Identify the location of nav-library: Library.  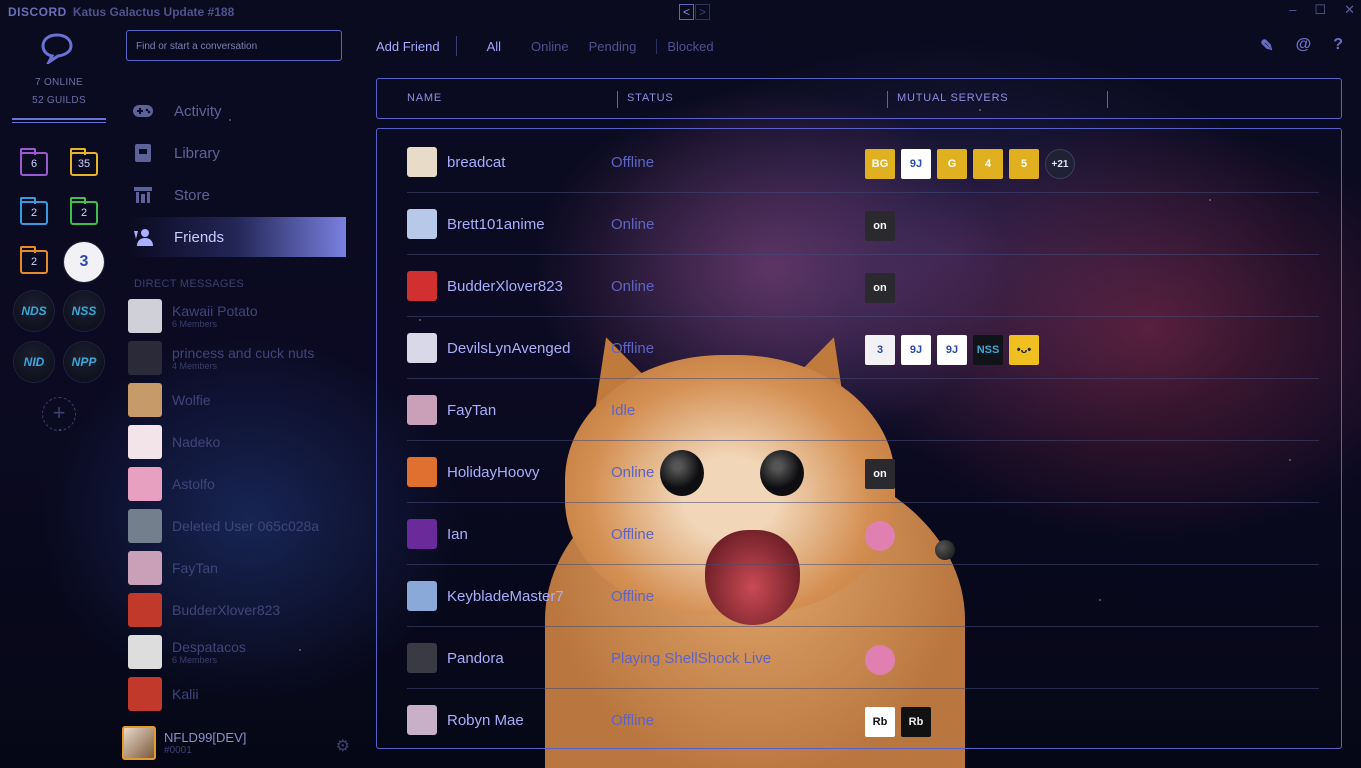
(237, 153).